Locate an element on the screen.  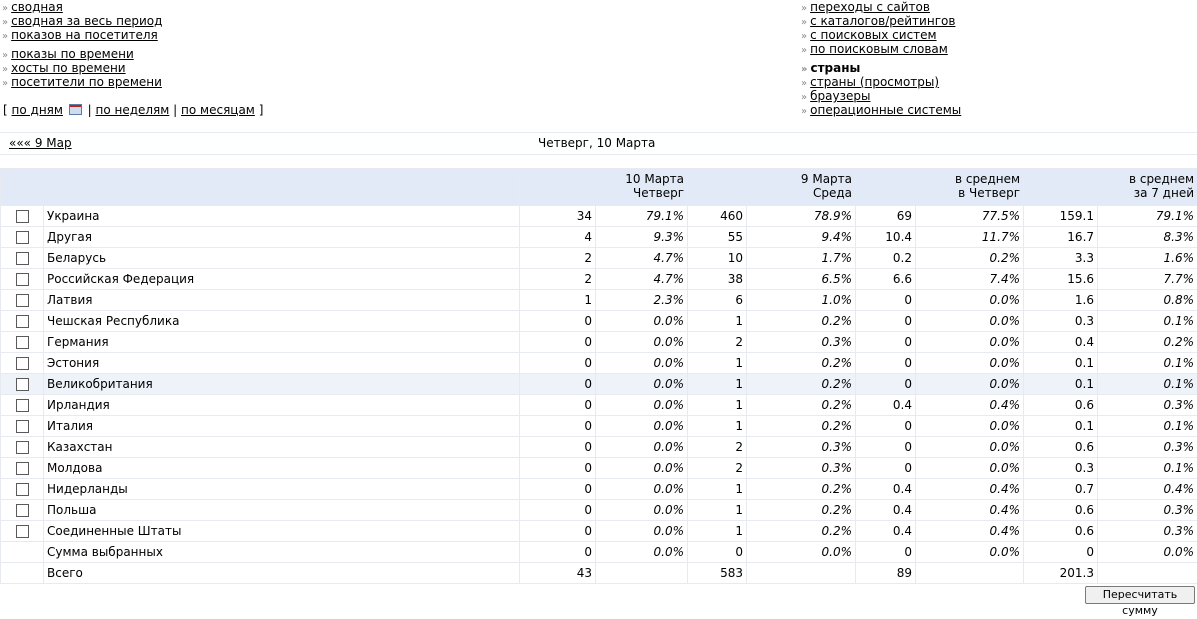
value-cell: 0.3 is located at coordinates (1061, 468).